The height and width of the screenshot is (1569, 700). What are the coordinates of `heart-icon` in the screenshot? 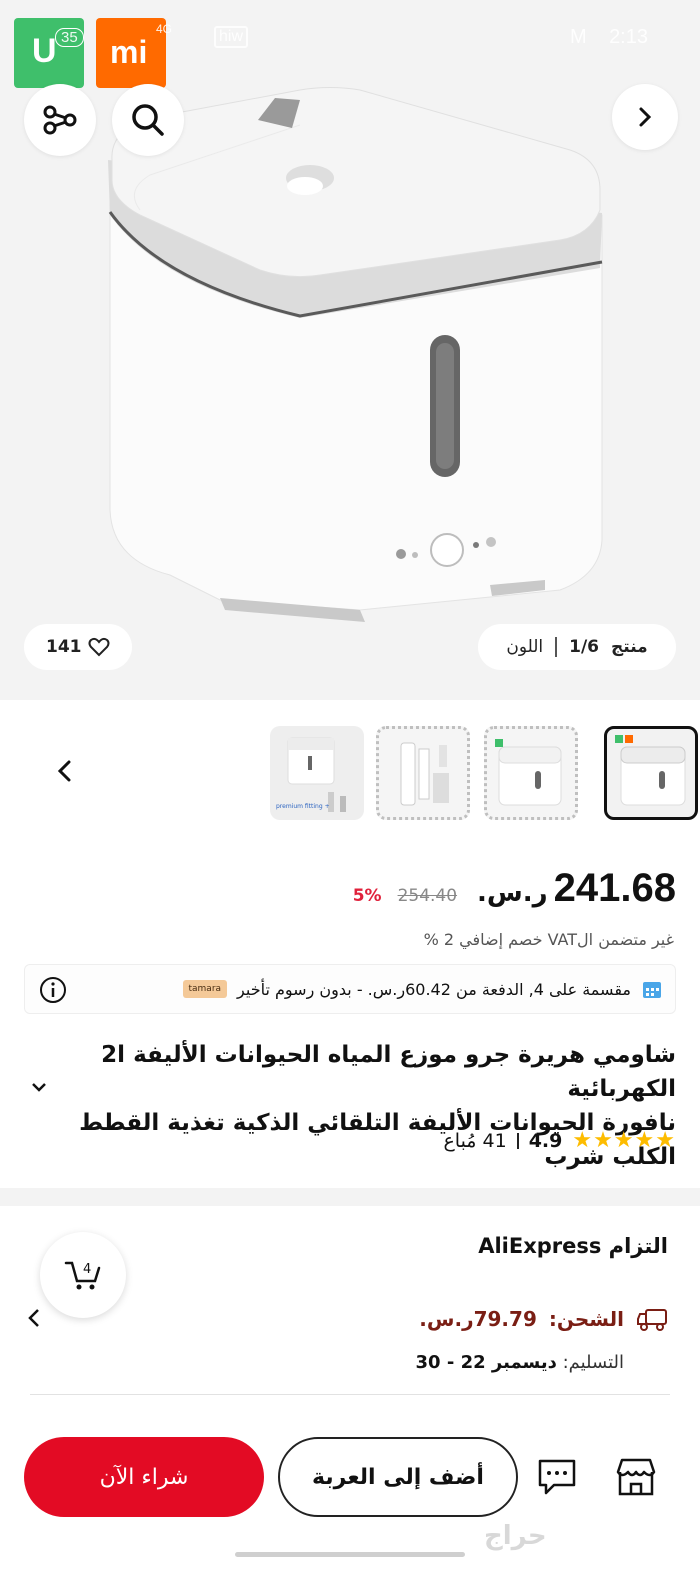 It's located at (98, 647).